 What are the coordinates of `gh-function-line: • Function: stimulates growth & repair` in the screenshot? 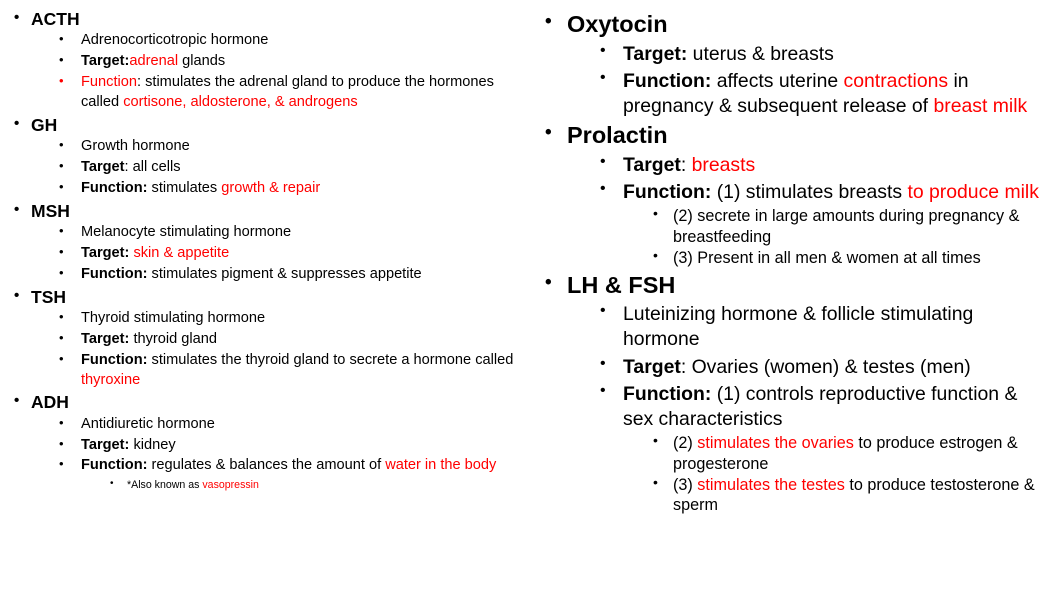 It's located at (290, 189).